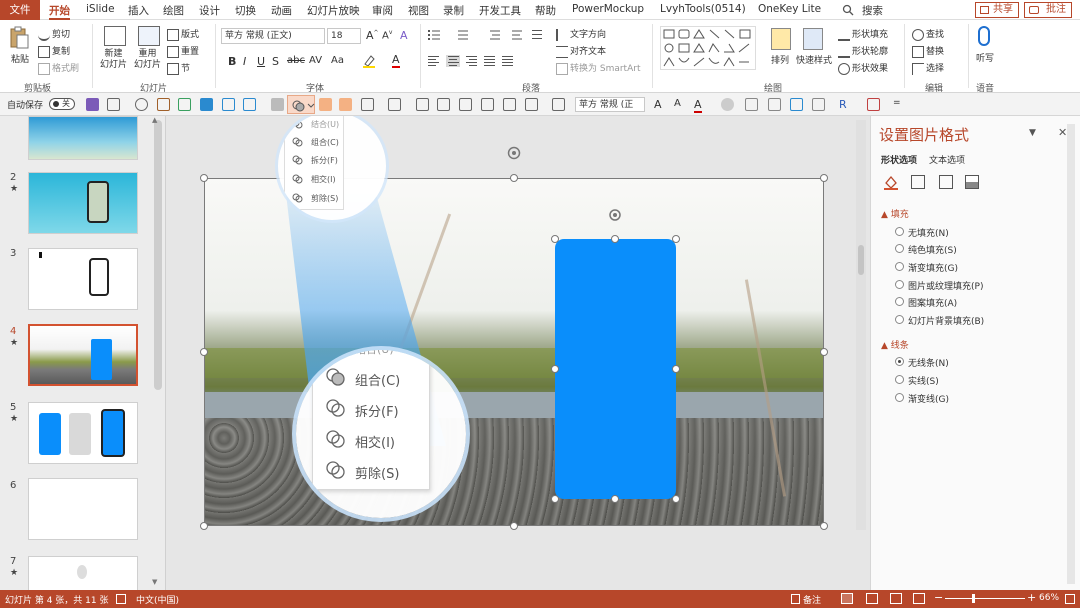 The image size is (1080, 608). Describe the element at coordinates (918, 182) in the screenshot. I see `effects-pentagon-icon` at that location.